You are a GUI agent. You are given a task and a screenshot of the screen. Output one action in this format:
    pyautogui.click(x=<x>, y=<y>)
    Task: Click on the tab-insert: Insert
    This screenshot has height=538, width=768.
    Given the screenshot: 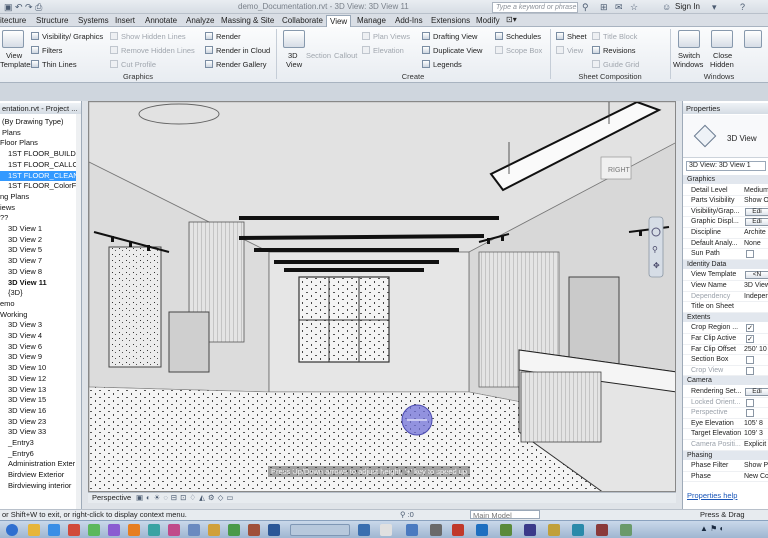 What is the action you would take?
    pyautogui.click(x=125, y=21)
    